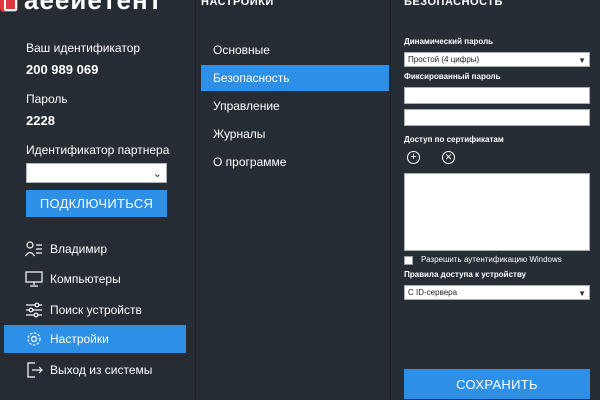 This screenshot has width=600, height=400. I want to click on nav-item-settings: Настройки, so click(95, 339).